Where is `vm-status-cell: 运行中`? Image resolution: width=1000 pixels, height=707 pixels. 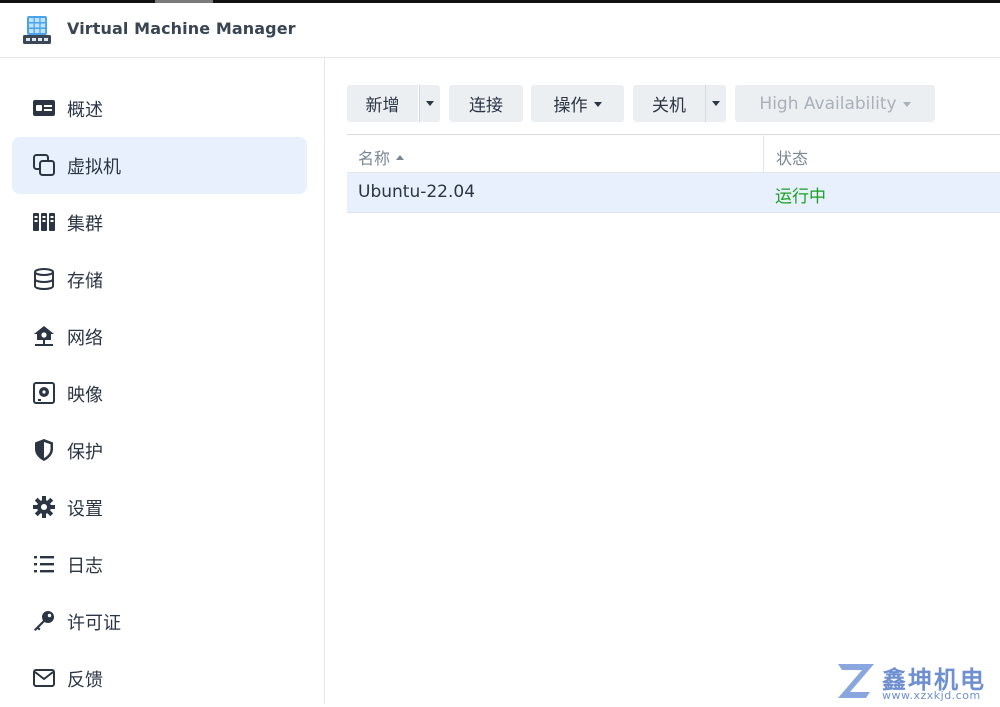 vm-status-cell: 运行中 is located at coordinates (800, 197).